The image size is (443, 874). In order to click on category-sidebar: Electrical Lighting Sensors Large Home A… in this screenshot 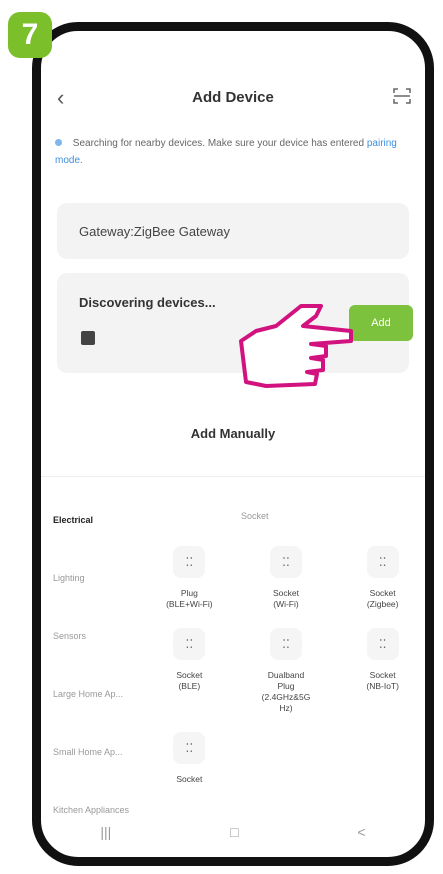, I will do `click(91, 665)`.